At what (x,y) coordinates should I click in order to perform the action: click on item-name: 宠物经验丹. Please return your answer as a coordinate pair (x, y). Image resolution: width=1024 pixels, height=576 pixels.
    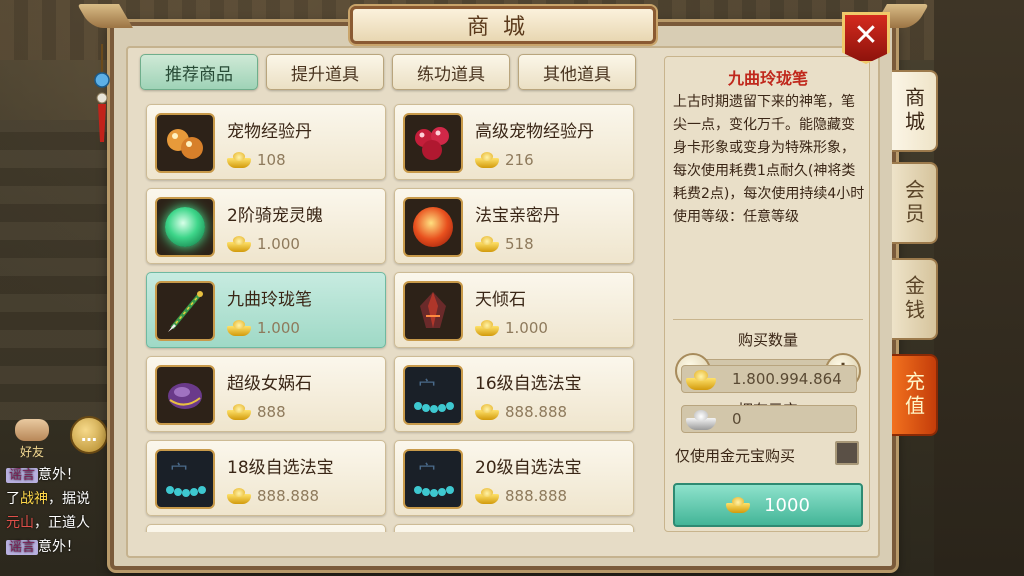
    Looking at the image, I should click on (269, 132).